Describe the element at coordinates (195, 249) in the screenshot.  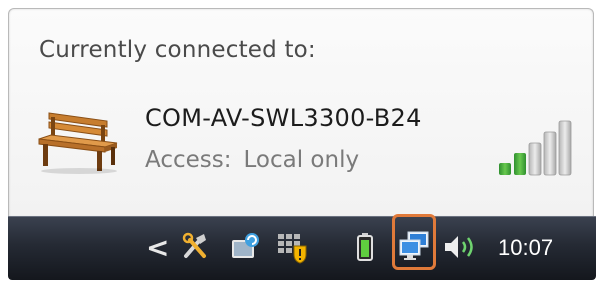
I see `tools-icon` at that location.